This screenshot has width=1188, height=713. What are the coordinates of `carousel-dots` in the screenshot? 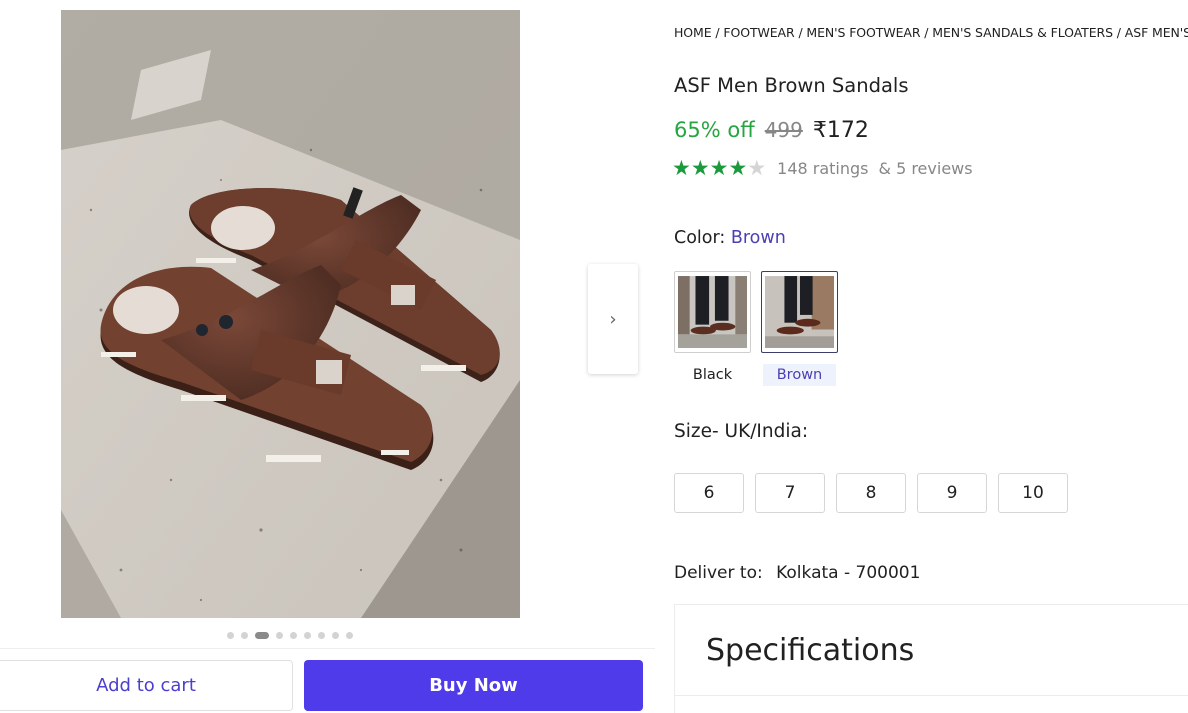 It's located at (290, 635).